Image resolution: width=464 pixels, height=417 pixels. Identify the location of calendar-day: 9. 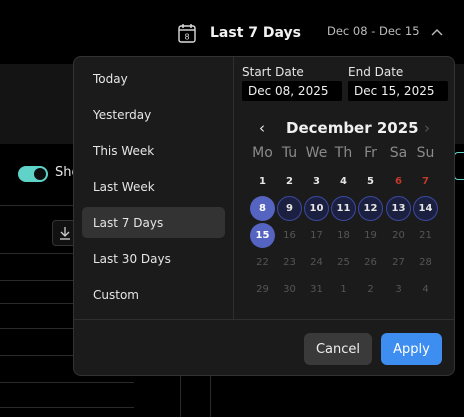
(289, 208).